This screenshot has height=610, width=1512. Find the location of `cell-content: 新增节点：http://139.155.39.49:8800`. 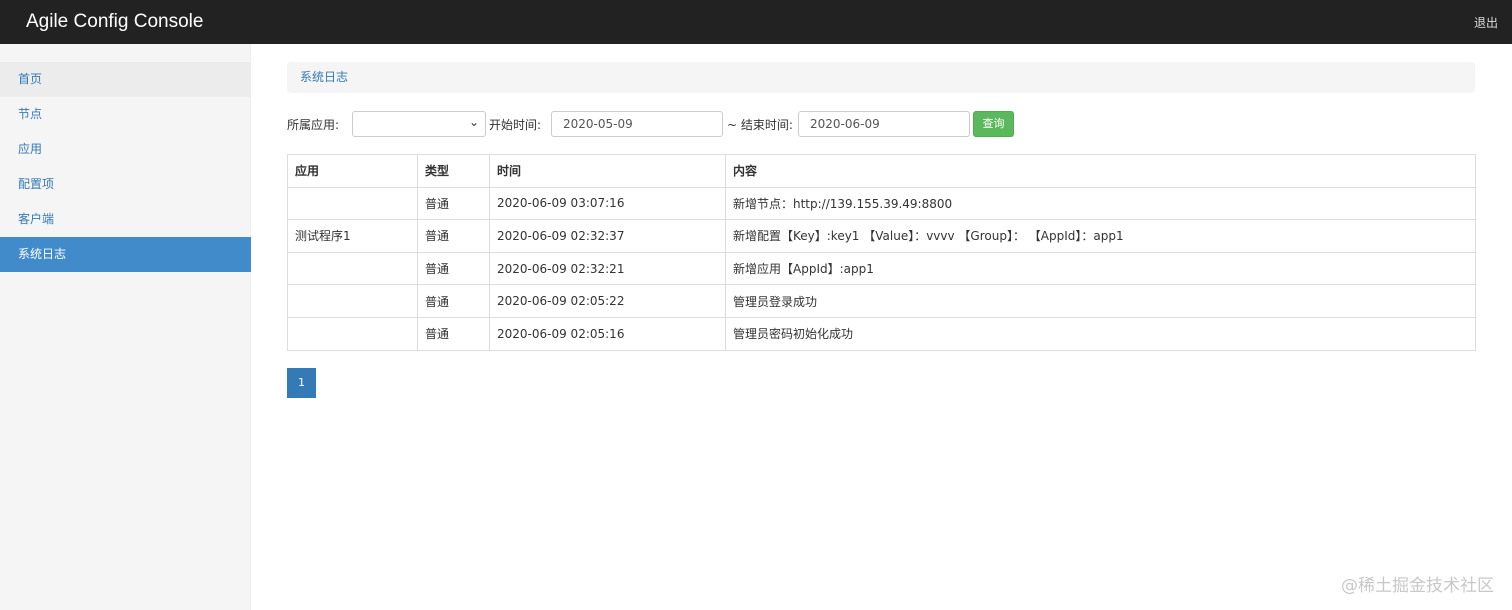

cell-content: 新增节点：http://139.155.39.49:8800 is located at coordinates (1100, 203).